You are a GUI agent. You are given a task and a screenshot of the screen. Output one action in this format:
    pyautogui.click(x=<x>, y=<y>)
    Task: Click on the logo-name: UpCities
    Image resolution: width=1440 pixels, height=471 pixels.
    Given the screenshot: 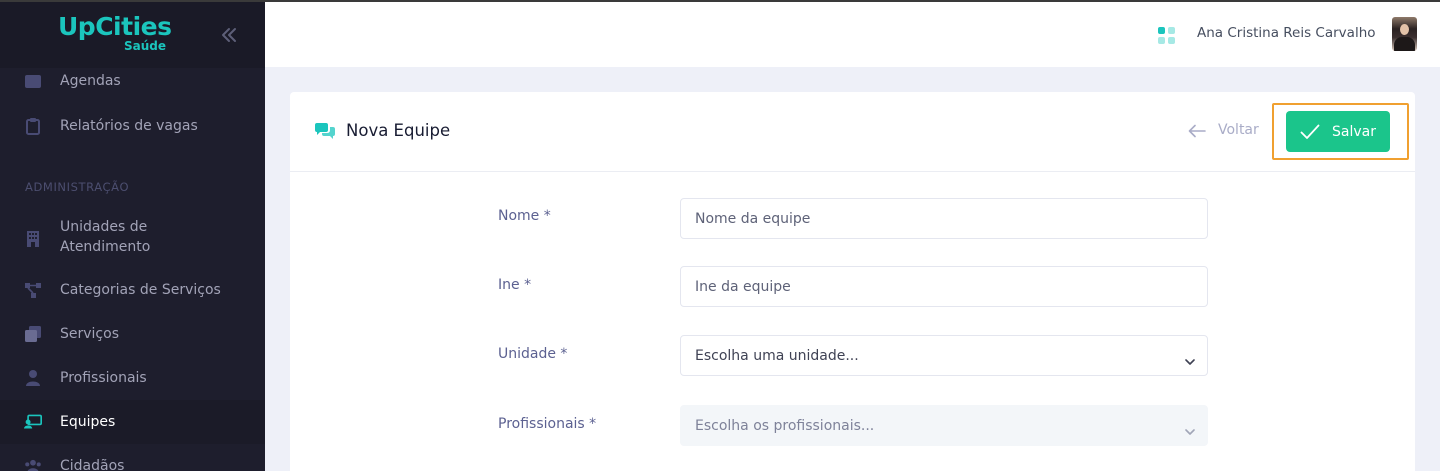 What is the action you would take?
    pyautogui.click(x=115, y=26)
    